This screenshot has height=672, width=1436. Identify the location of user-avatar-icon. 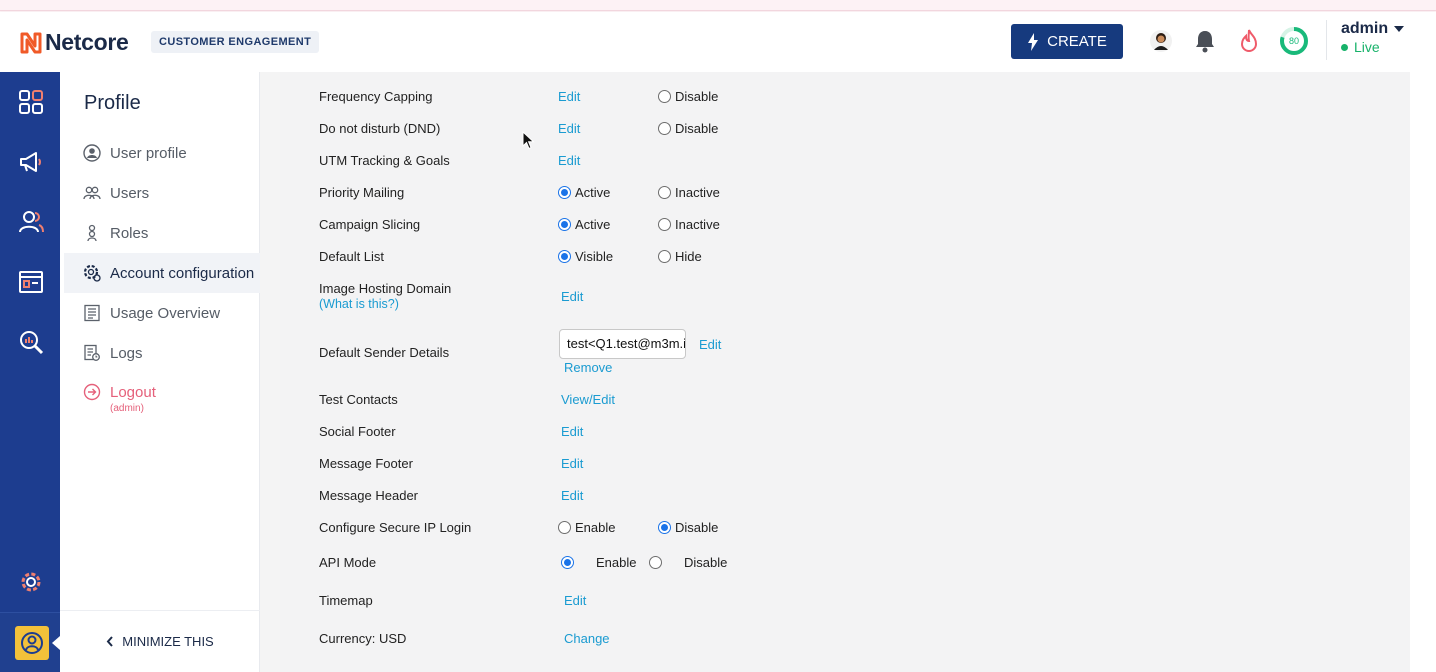
(1161, 41).